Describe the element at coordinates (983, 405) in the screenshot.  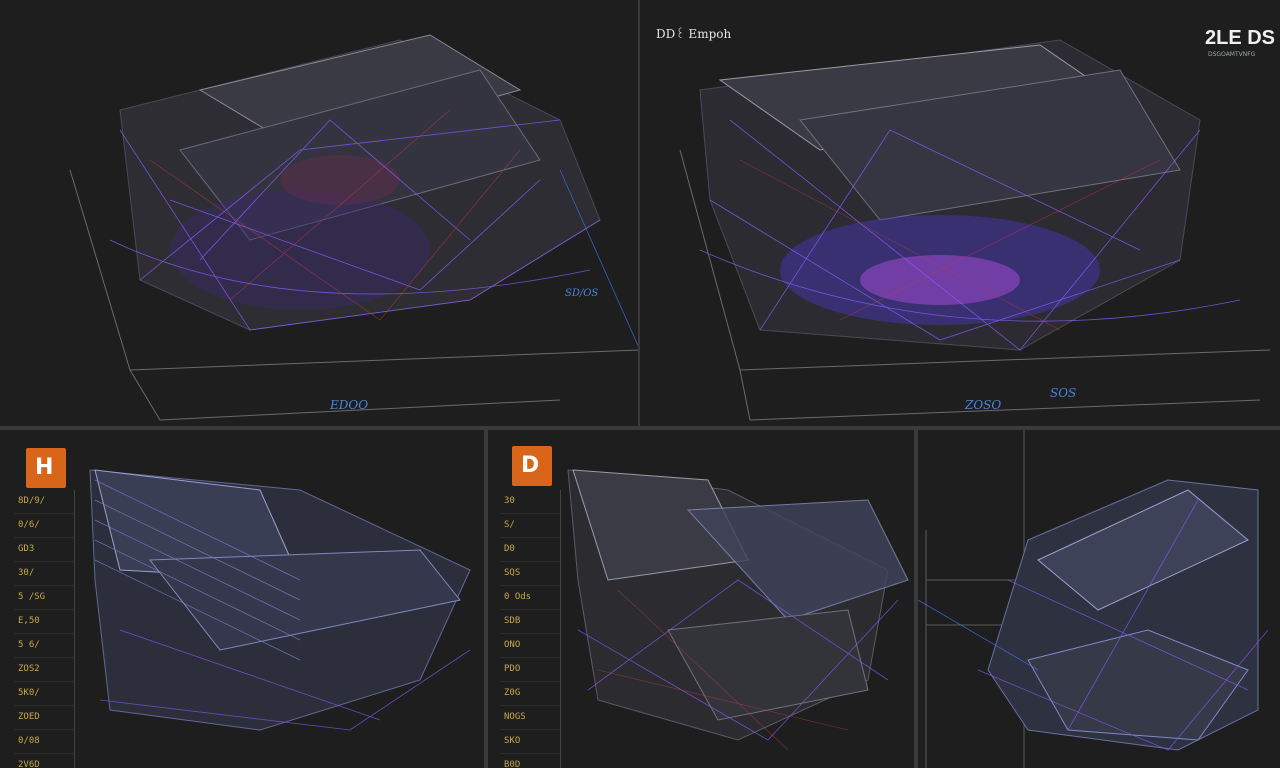
I see `overlay-scribble: ZOSO` at that location.